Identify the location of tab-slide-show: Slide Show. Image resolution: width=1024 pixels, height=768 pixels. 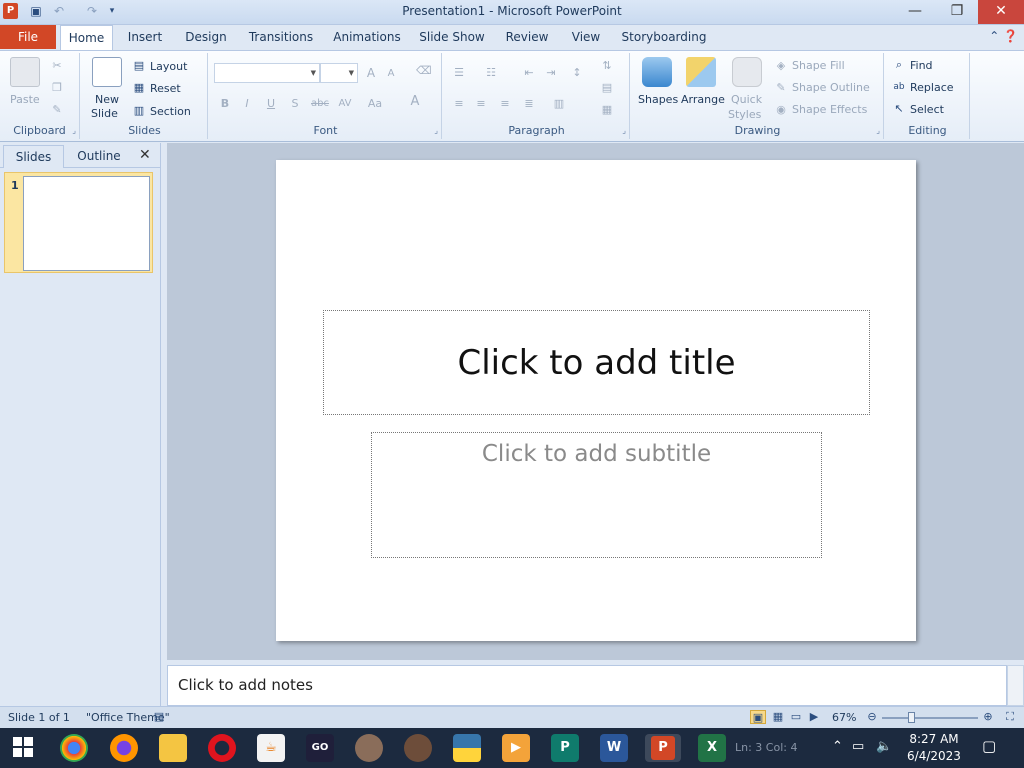
(452, 37).